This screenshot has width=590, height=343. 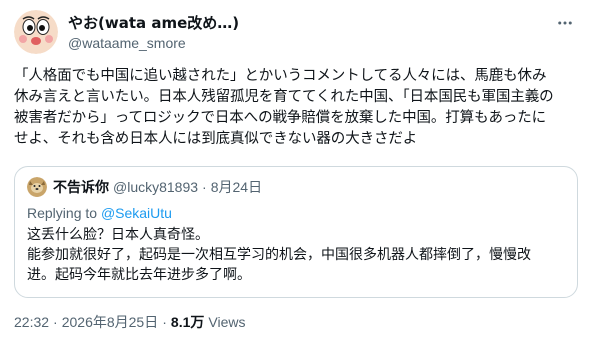 I want to click on cartoon-face-avatar-icon, so click(x=36, y=32).